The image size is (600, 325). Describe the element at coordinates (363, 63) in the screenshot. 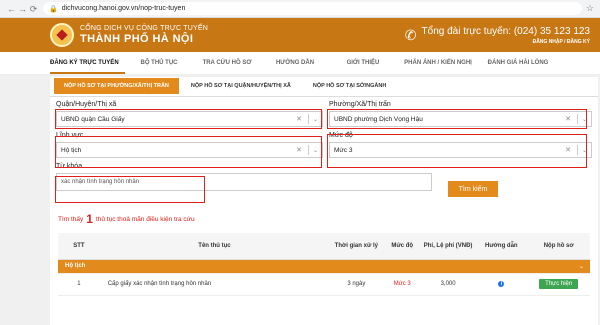

I see `menu-item-about: GIỚI THIỆU` at that location.